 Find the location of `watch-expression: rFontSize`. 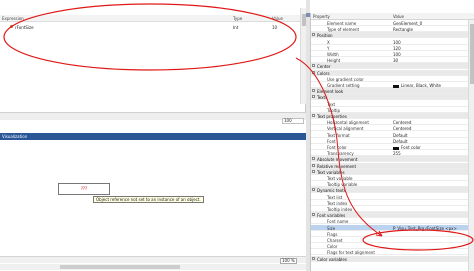

watch-expression: rFontSize is located at coordinates (24, 27).